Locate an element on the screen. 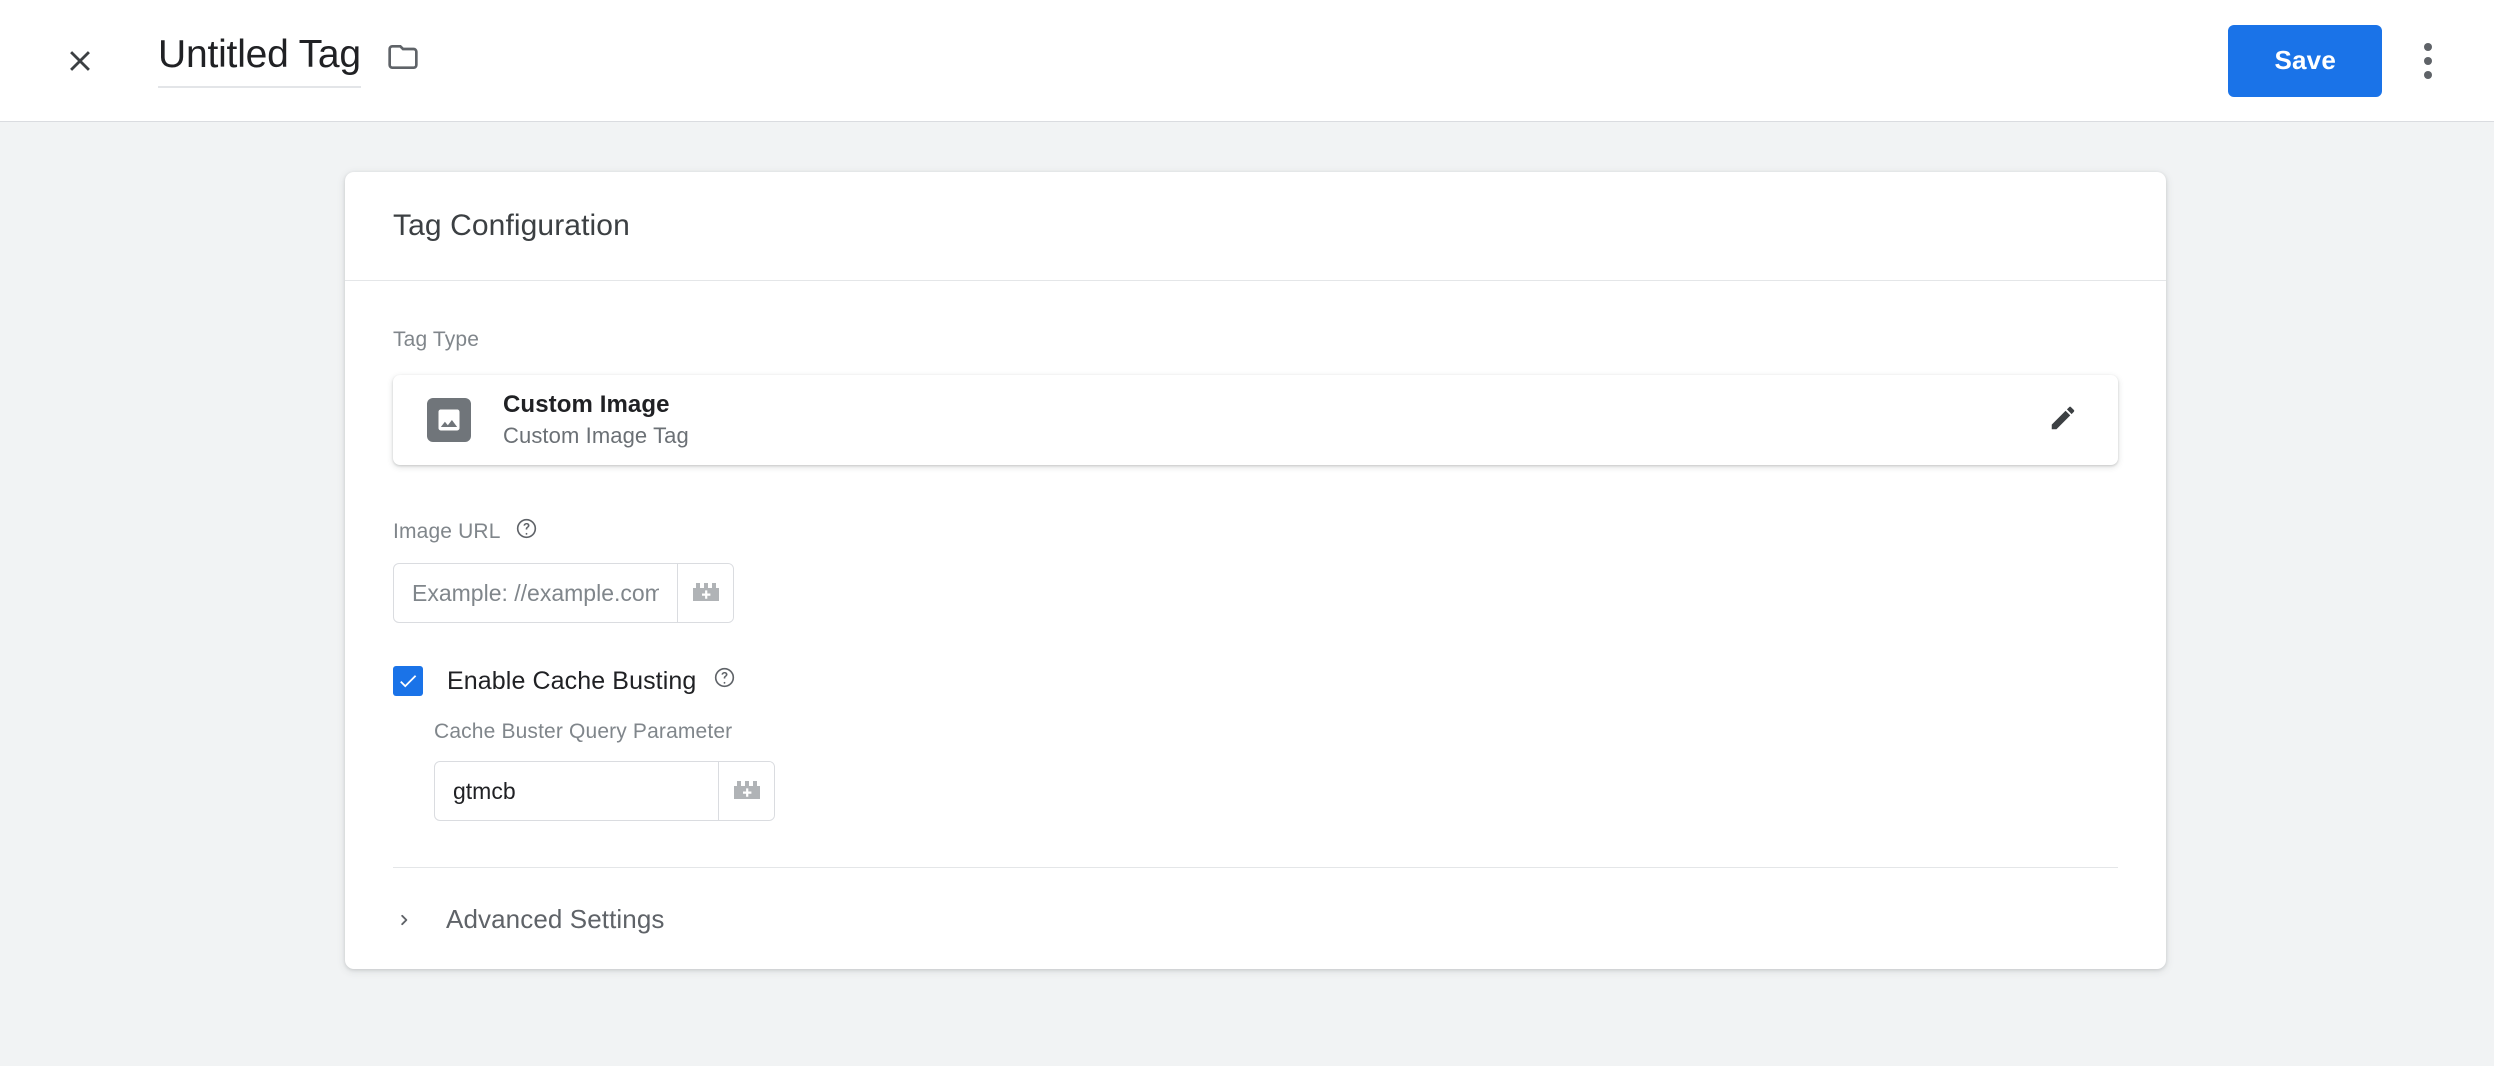 This screenshot has height=1066, width=2494. folder-icon is located at coordinates (403, 59).